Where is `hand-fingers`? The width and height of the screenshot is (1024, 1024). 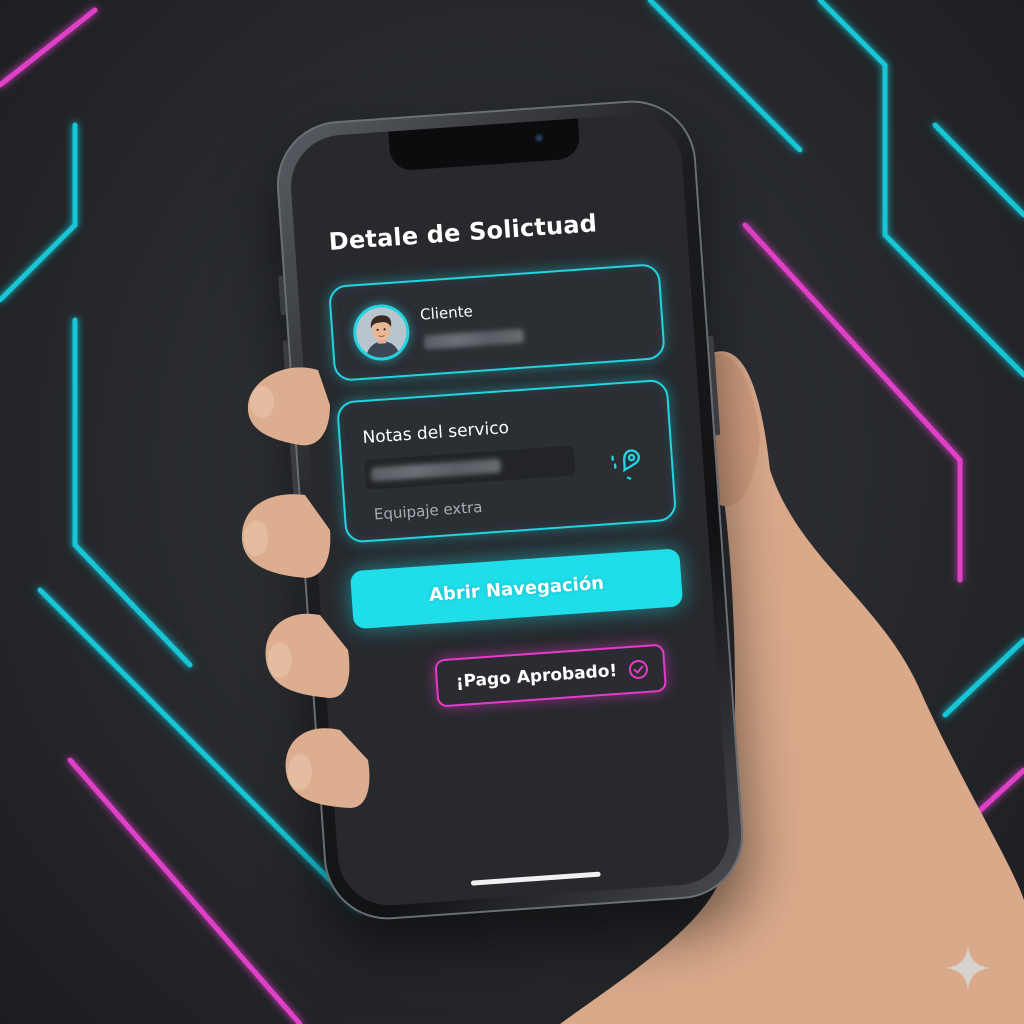 hand-fingers is located at coordinates (305, 587).